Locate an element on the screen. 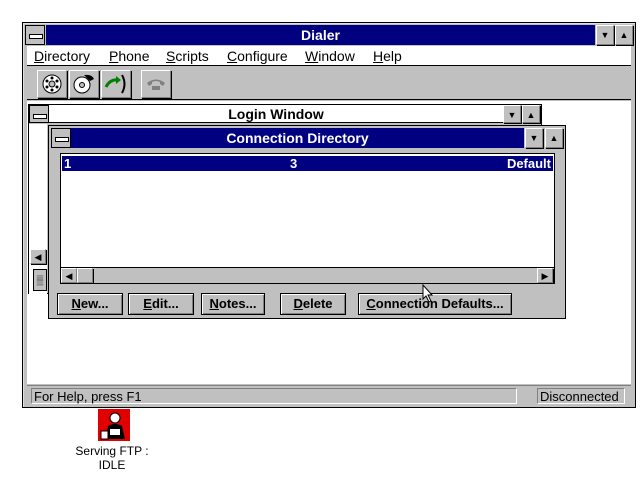 The width and height of the screenshot is (640, 480). horizontal-scrollbar: ◀ ▶ is located at coordinates (307, 275).